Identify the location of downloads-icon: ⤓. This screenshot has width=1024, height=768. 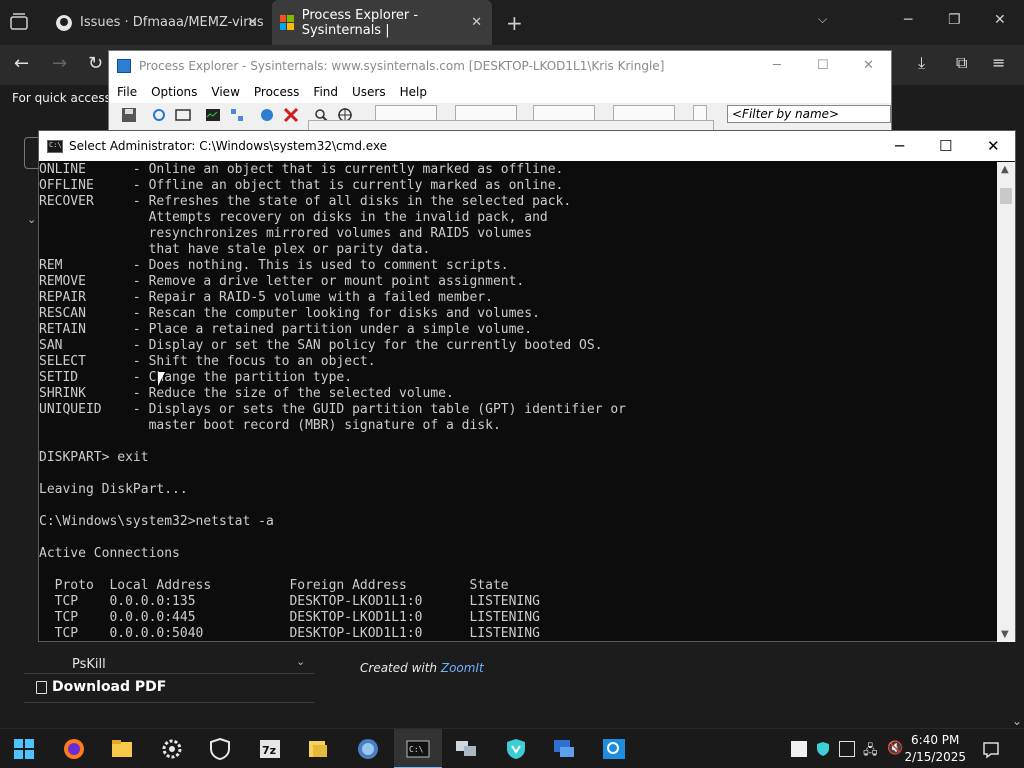
(921, 63).